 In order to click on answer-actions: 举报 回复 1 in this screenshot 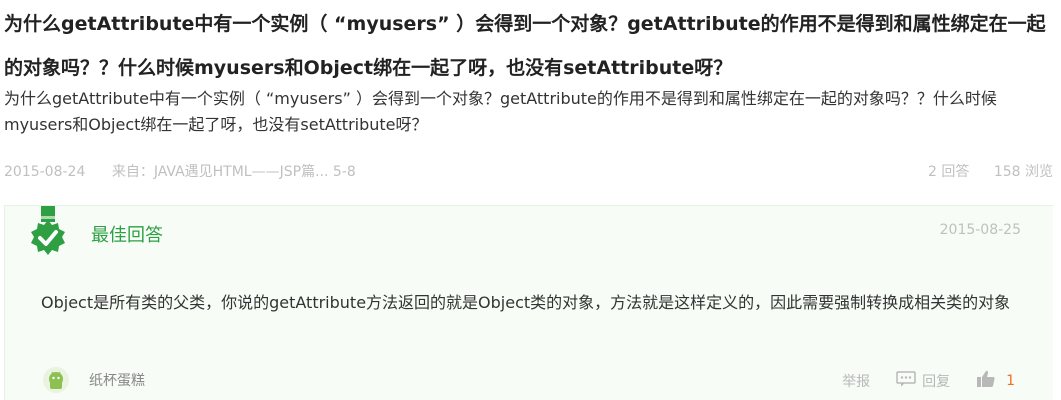, I will do `click(915, 381)`.